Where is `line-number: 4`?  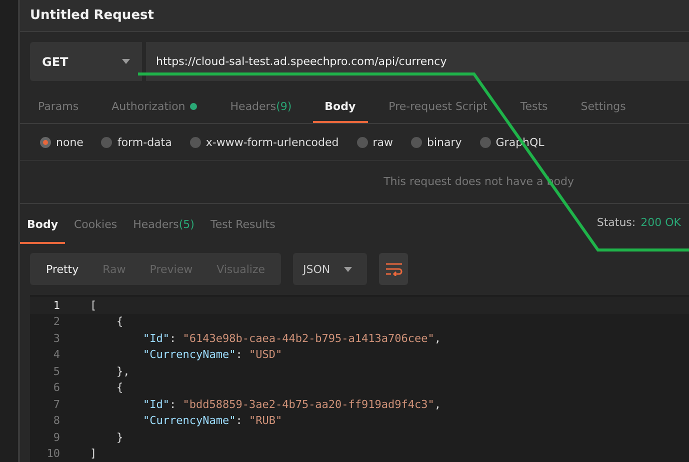 line-number: 4 is located at coordinates (56, 355).